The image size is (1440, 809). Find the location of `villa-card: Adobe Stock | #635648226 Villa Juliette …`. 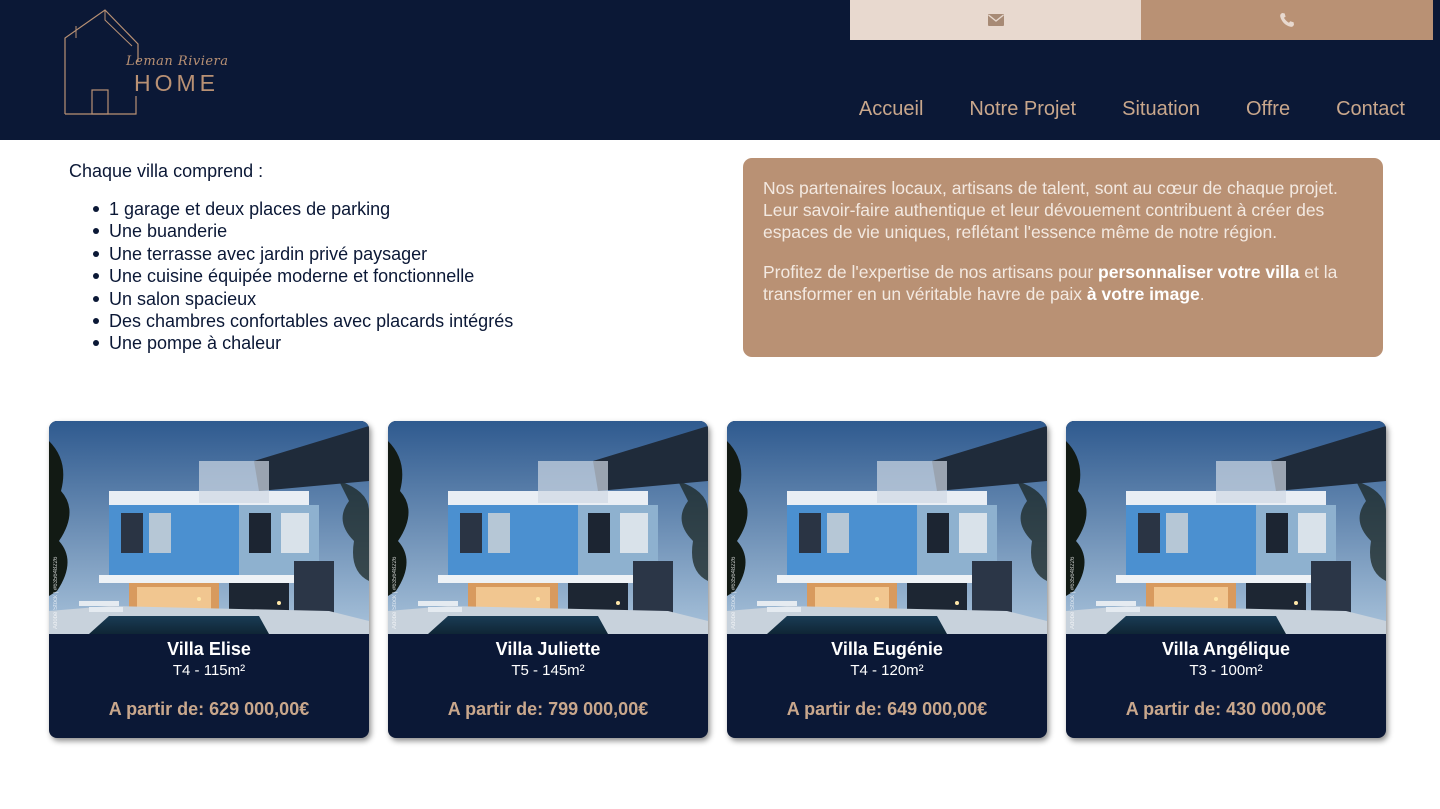

villa-card: Adobe Stock | #635648226 Villa Juliette … is located at coordinates (548, 579).